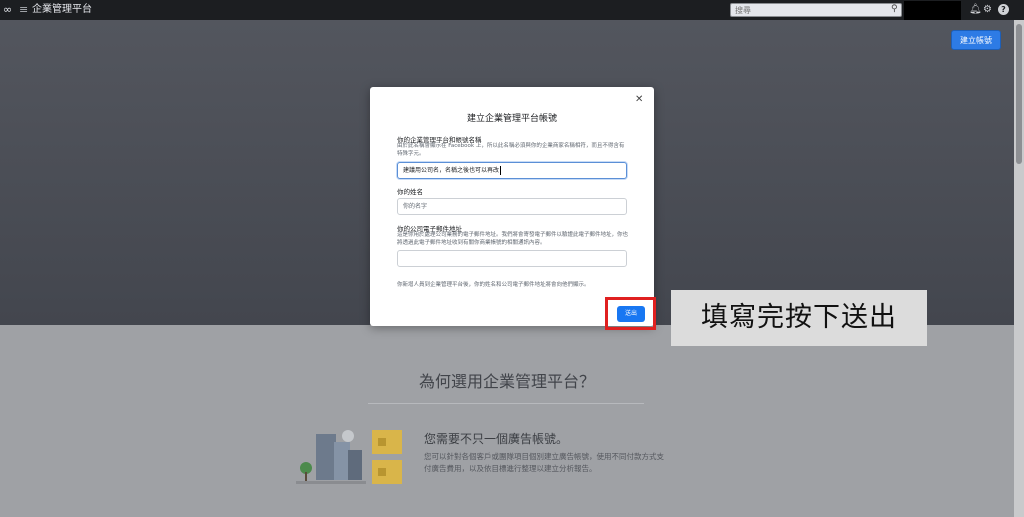 The height and width of the screenshot is (517, 1024). What do you see at coordinates (23, 10) in the screenshot?
I see `menu-icon: ≡` at bounding box center [23, 10].